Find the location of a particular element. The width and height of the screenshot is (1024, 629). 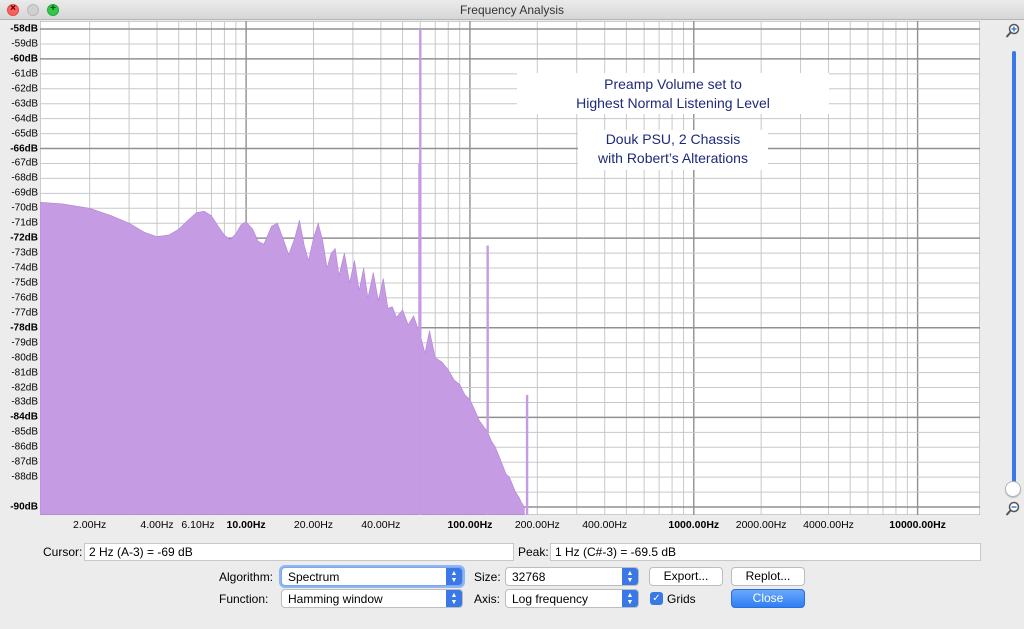

window-title: Frequency Analysis is located at coordinates (512, 10).